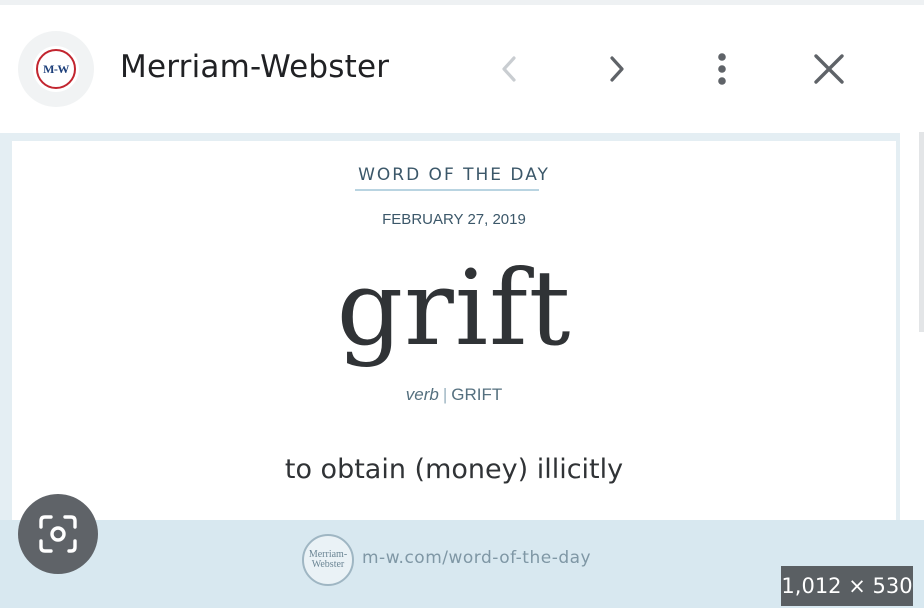 Image resolution: width=924 pixels, height=608 pixels. What do you see at coordinates (477, 558) in the screenshot?
I see `footer-url: m-w.com/word-of-the-day` at bounding box center [477, 558].